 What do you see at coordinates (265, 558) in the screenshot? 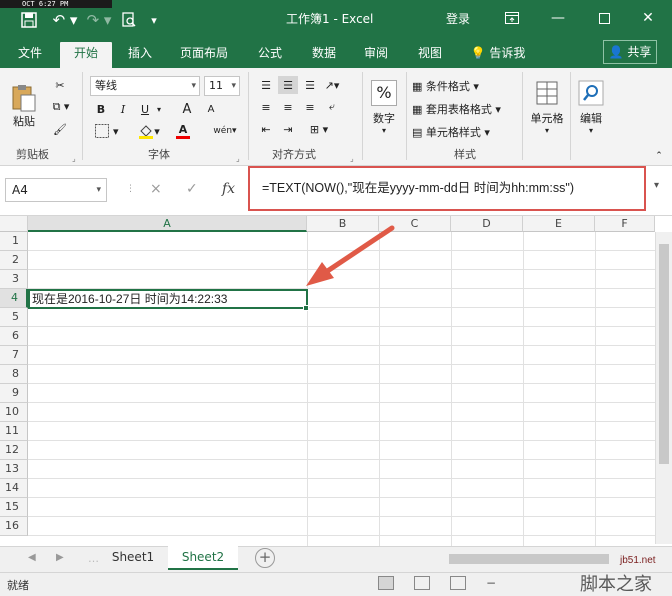
I see `add-sheet-button: +` at bounding box center [265, 558].